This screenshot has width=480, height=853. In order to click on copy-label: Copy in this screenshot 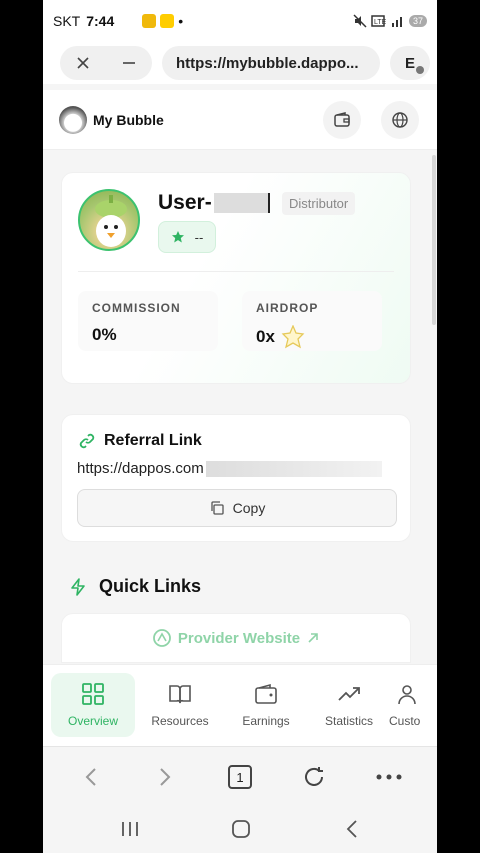, I will do `click(249, 508)`.